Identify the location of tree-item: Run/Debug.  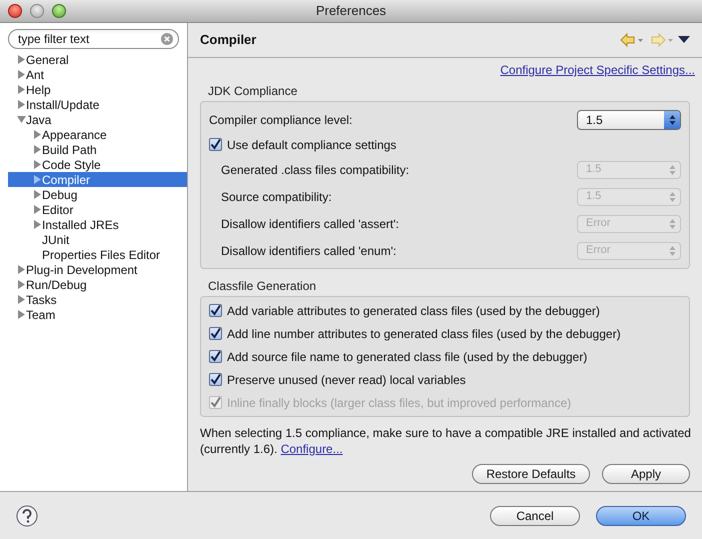
(93, 284).